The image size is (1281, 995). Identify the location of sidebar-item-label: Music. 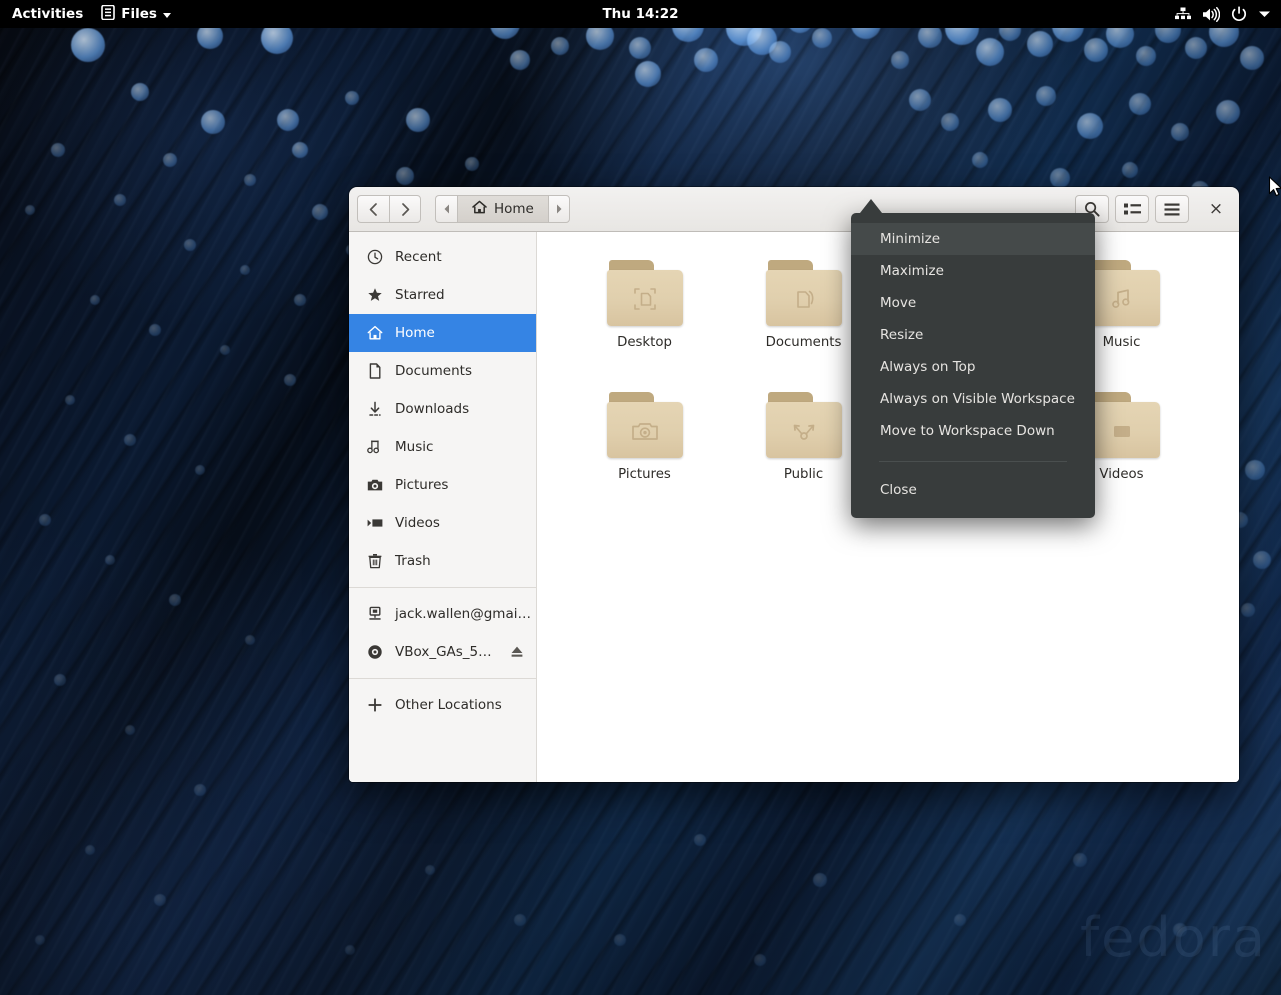
(414, 447).